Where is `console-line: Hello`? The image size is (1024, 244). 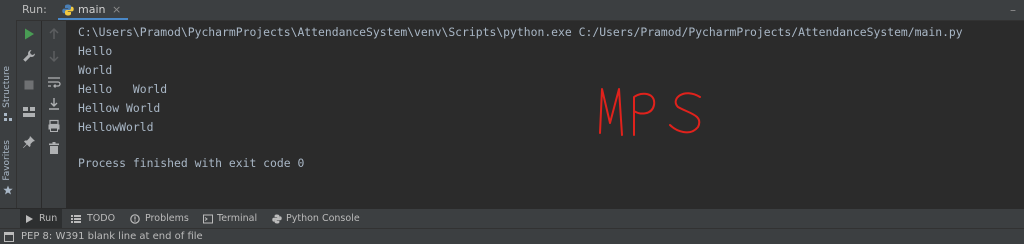 console-line: Hello is located at coordinates (95, 51).